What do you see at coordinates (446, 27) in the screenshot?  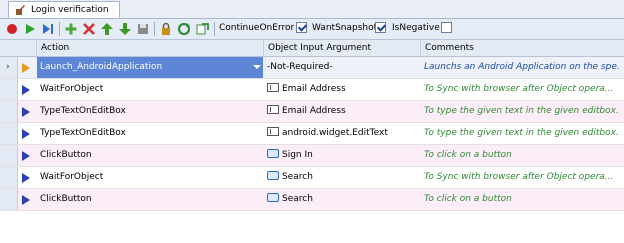 I see `is-negative-checkbox` at bounding box center [446, 27].